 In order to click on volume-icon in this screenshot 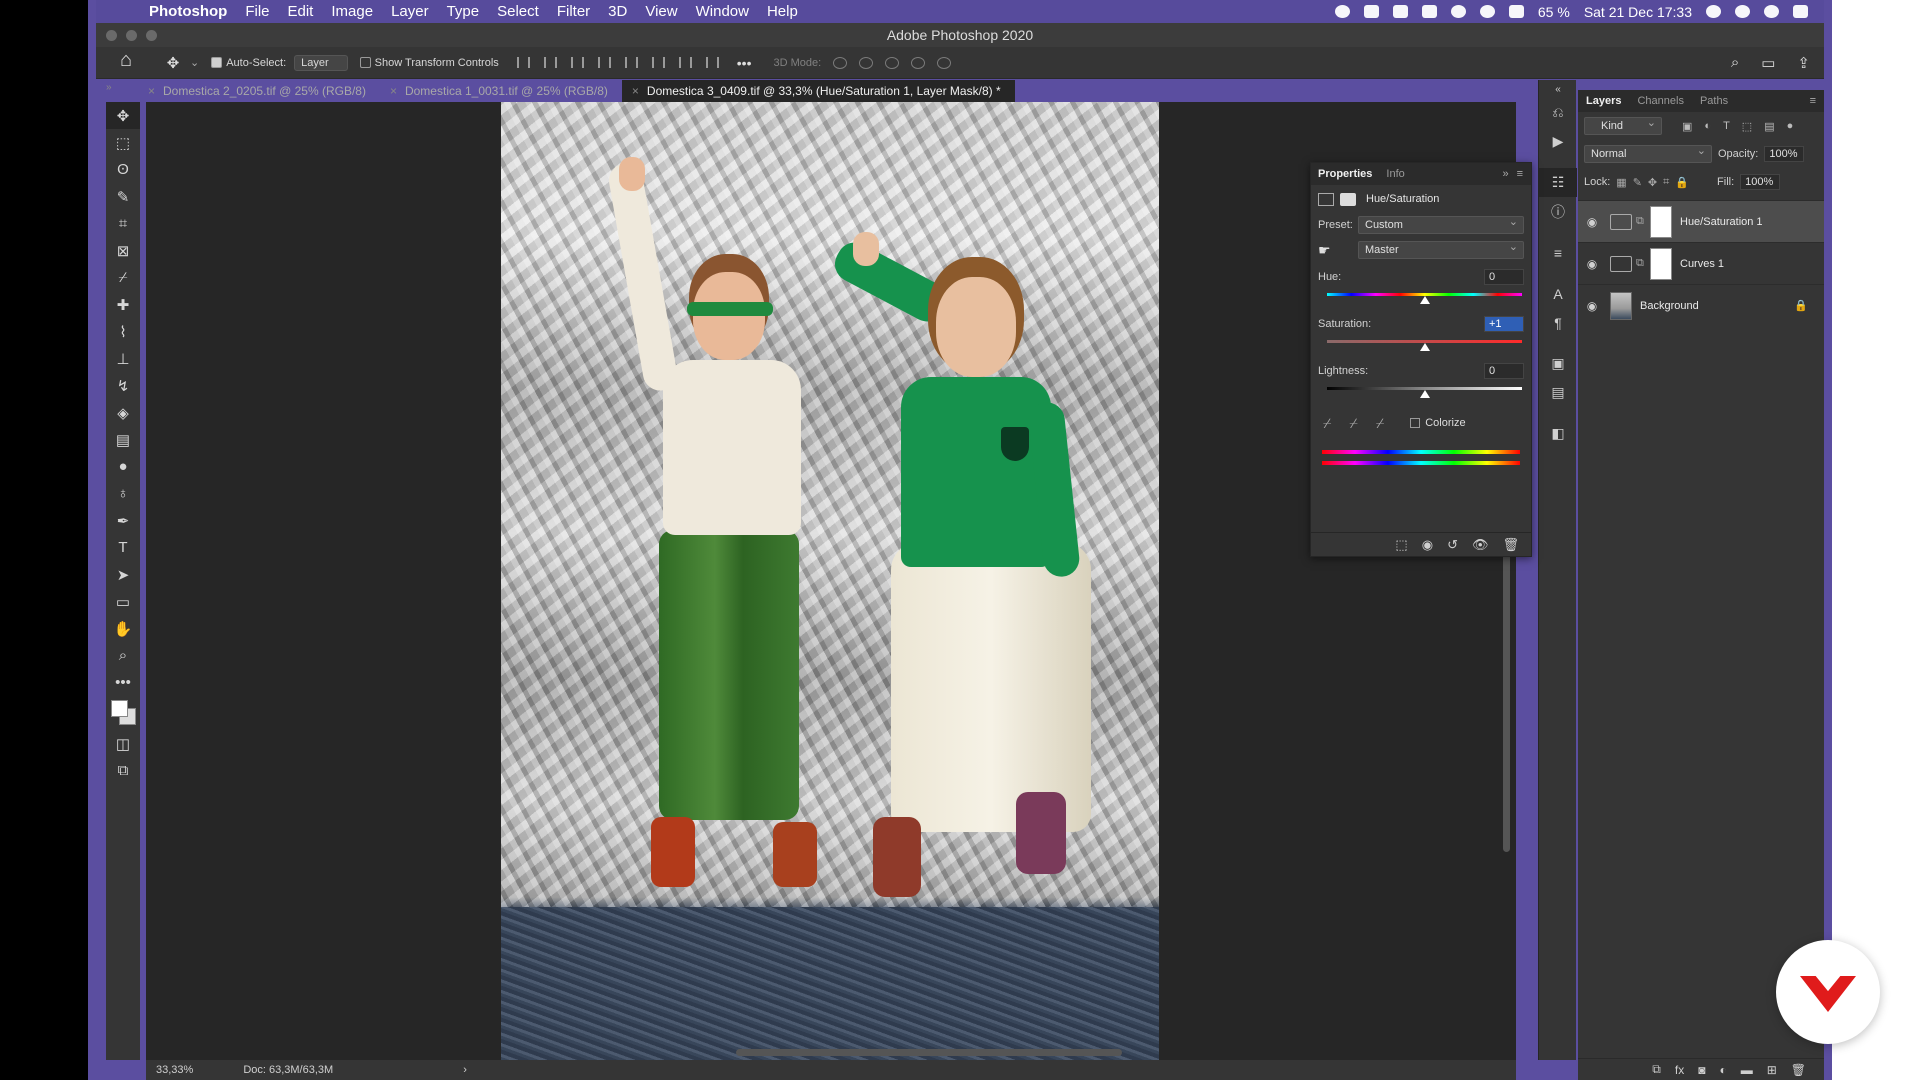, I will do `click(1516, 11)`.